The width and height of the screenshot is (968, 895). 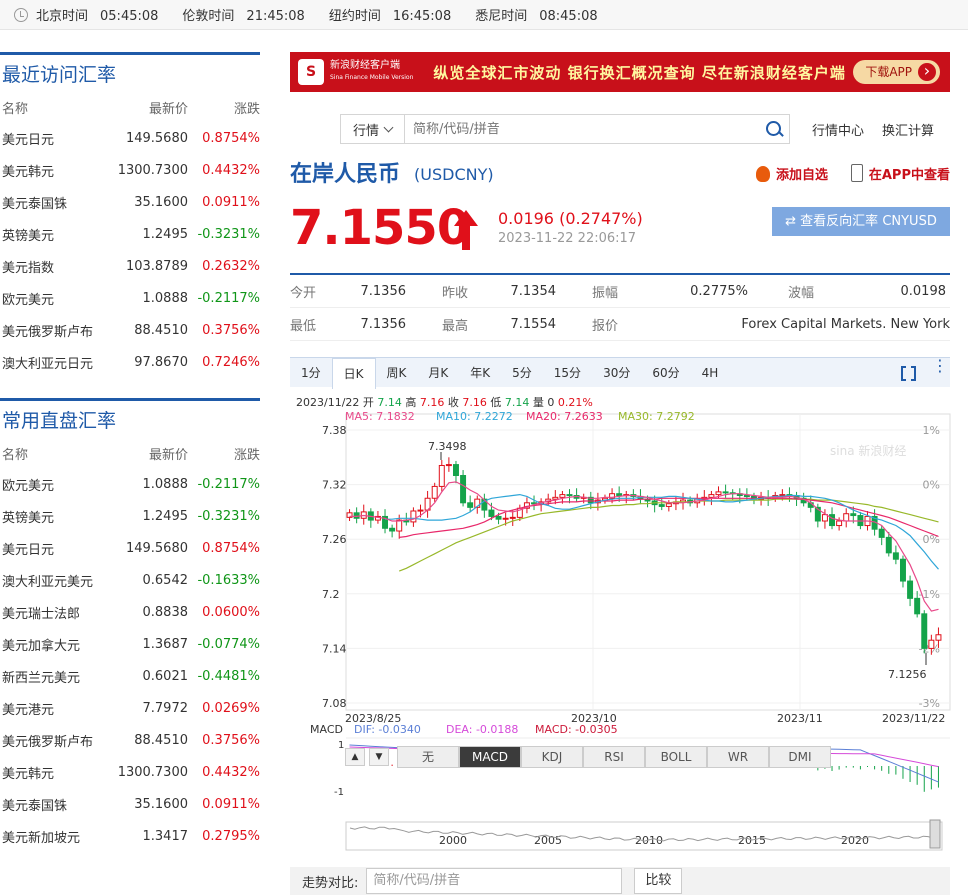 I want to click on tab-period: 4H, so click(x=710, y=373).